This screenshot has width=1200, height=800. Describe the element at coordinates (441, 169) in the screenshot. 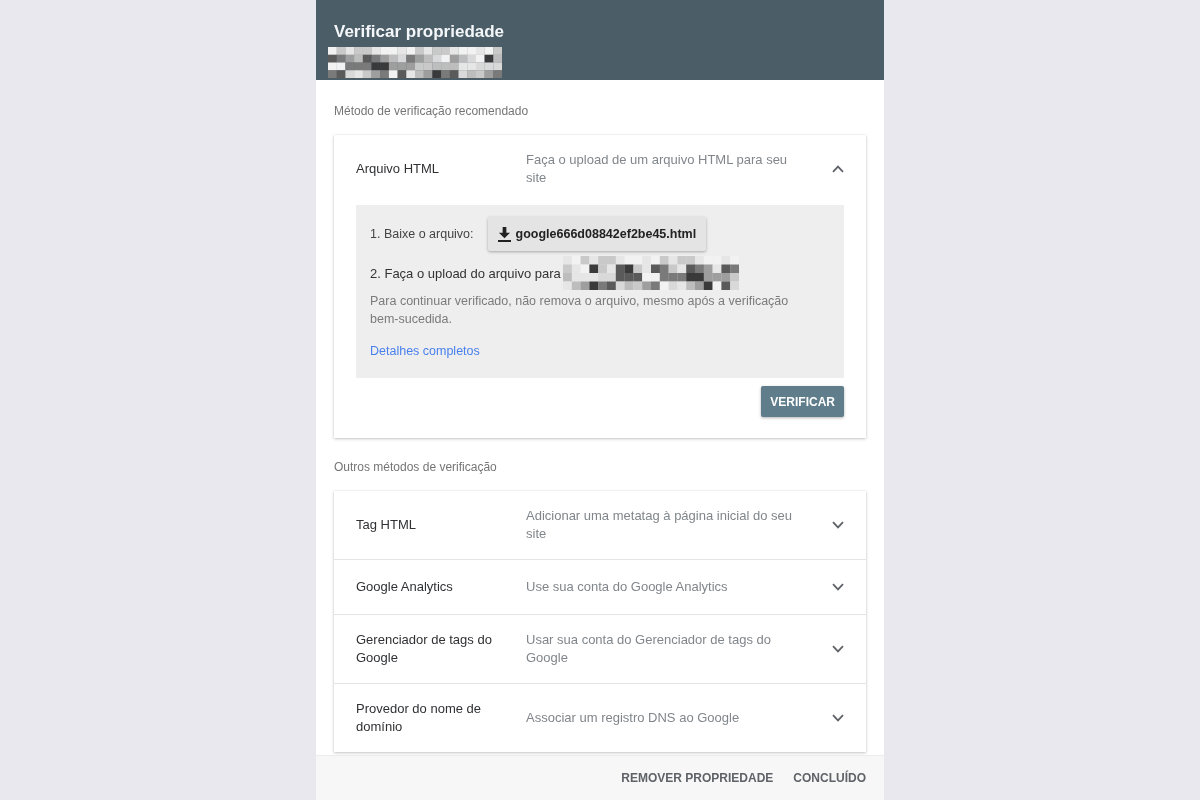

I see `method-name: Arquivo HTML` at that location.